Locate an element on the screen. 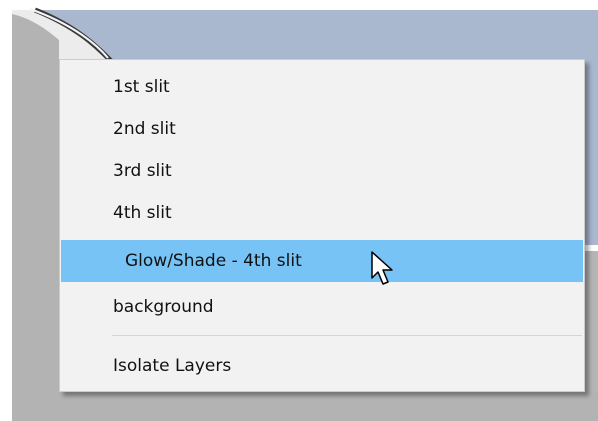 This screenshot has height=421, width=598. menu-item-2nd-slit: 2nd slit is located at coordinates (322, 129).